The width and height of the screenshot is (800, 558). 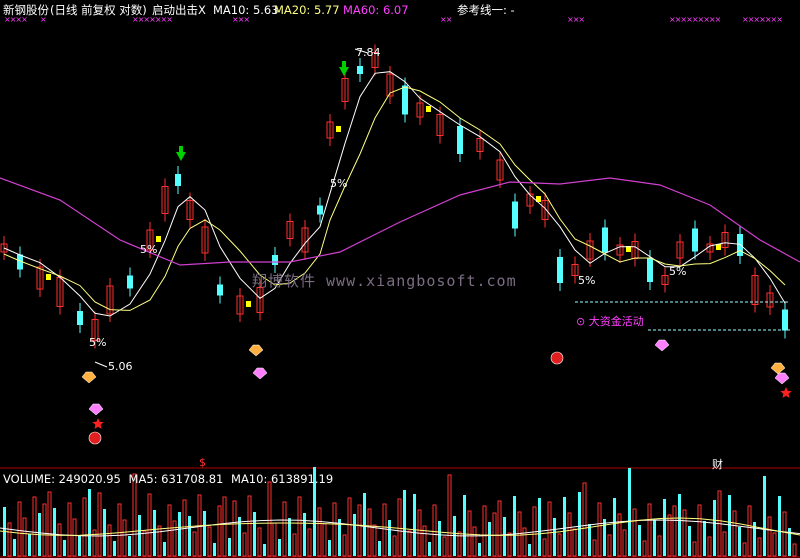 What do you see at coordinates (176, 479) in the screenshot?
I see `volume-ma5: MA5: 631708.81` at bounding box center [176, 479].